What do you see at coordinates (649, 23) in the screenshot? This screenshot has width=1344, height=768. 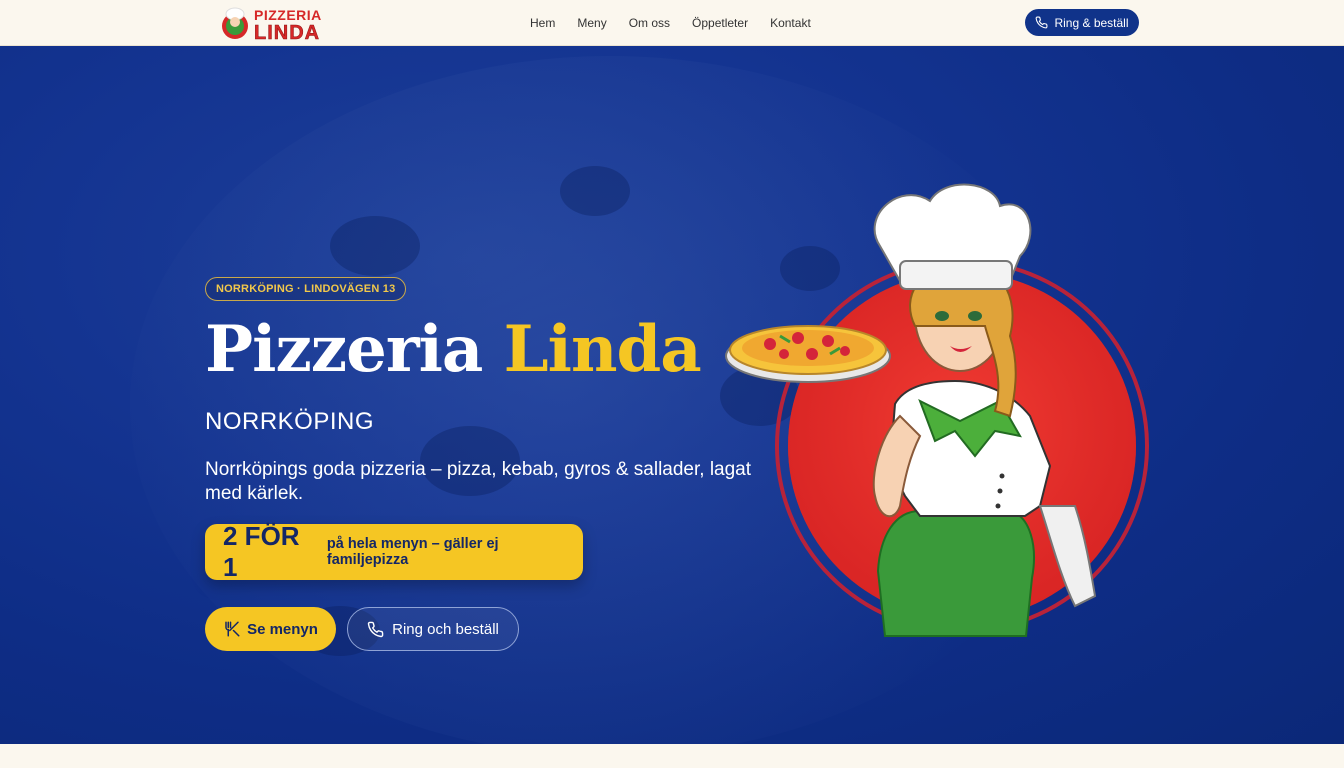 I see `nav-om-oss: Om oss` at bounding box center [649, 23].